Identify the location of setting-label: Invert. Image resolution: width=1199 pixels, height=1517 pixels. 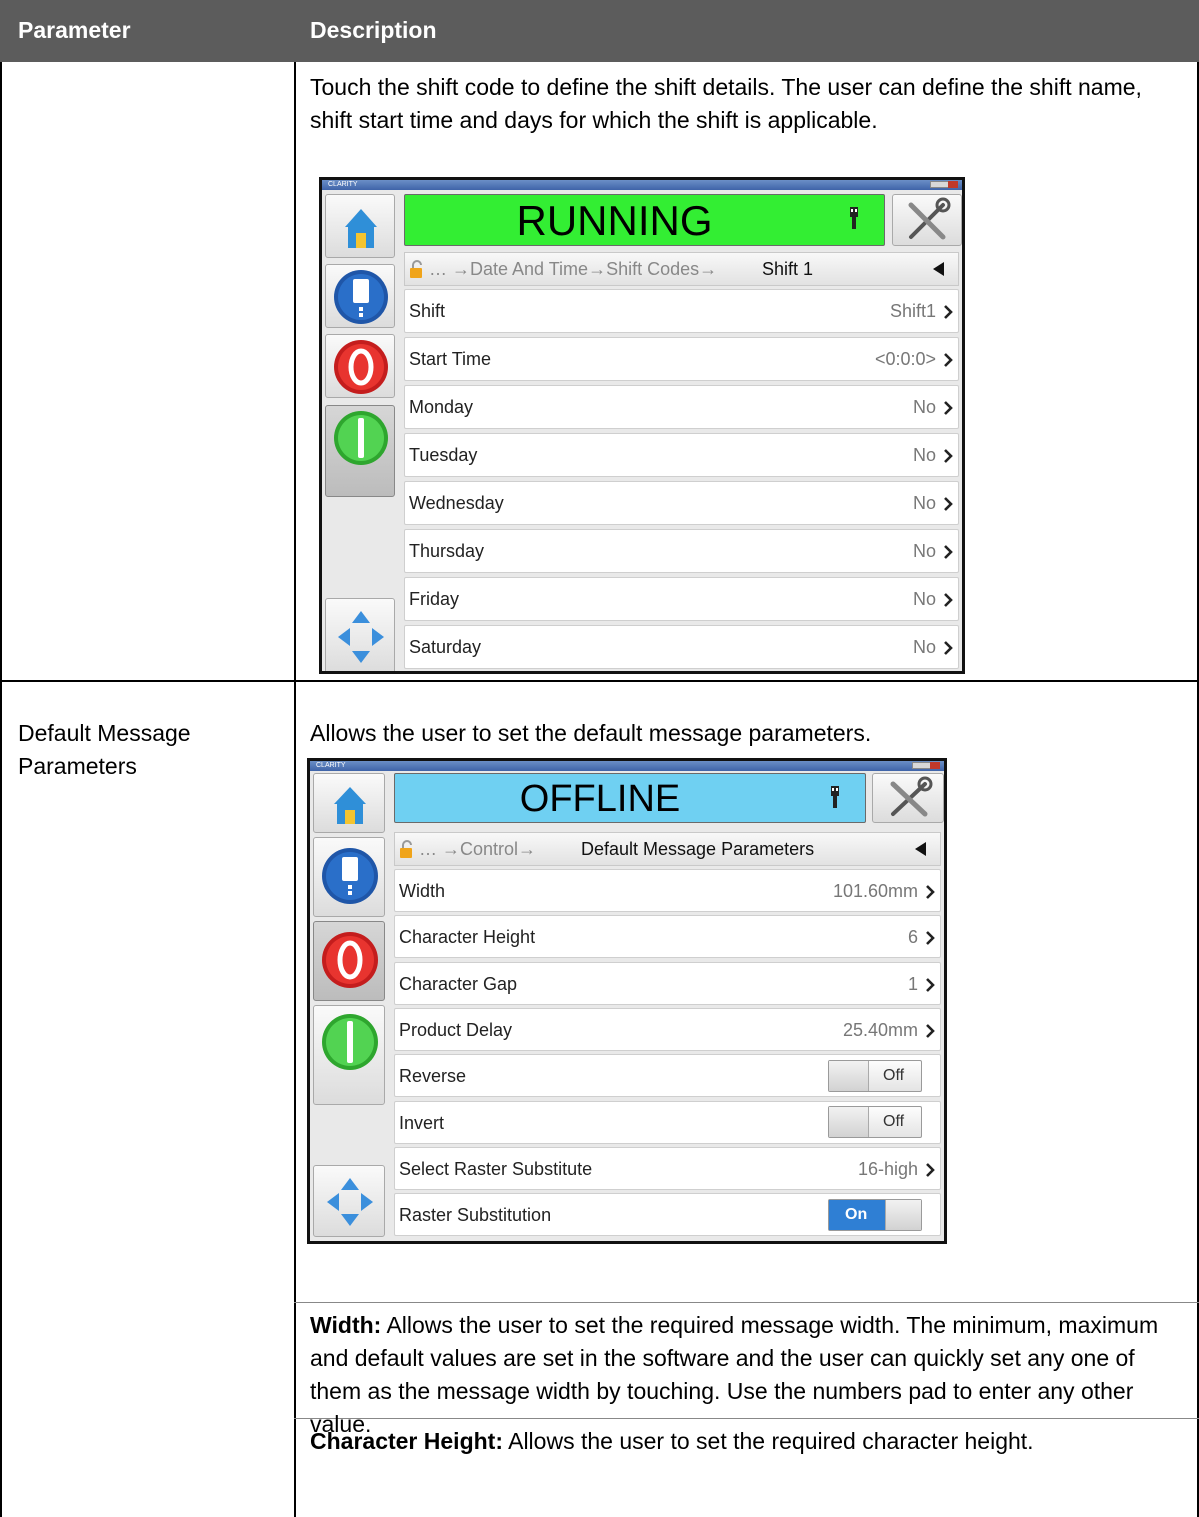
(422, 1122).